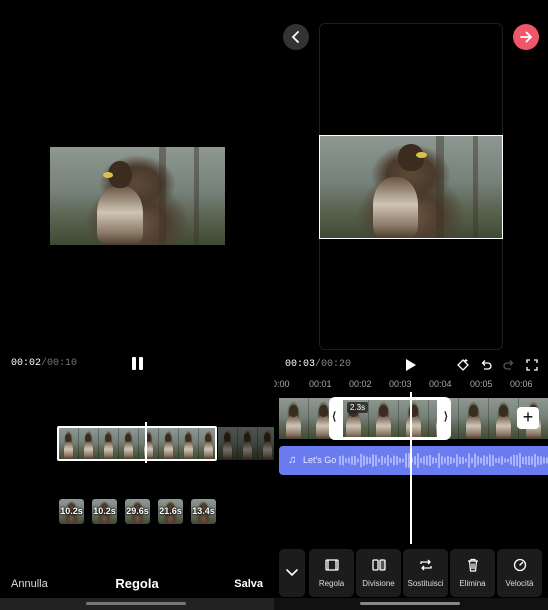 This screenshot has width=548, height=610. I want to click on play-button, so click(411, 367).